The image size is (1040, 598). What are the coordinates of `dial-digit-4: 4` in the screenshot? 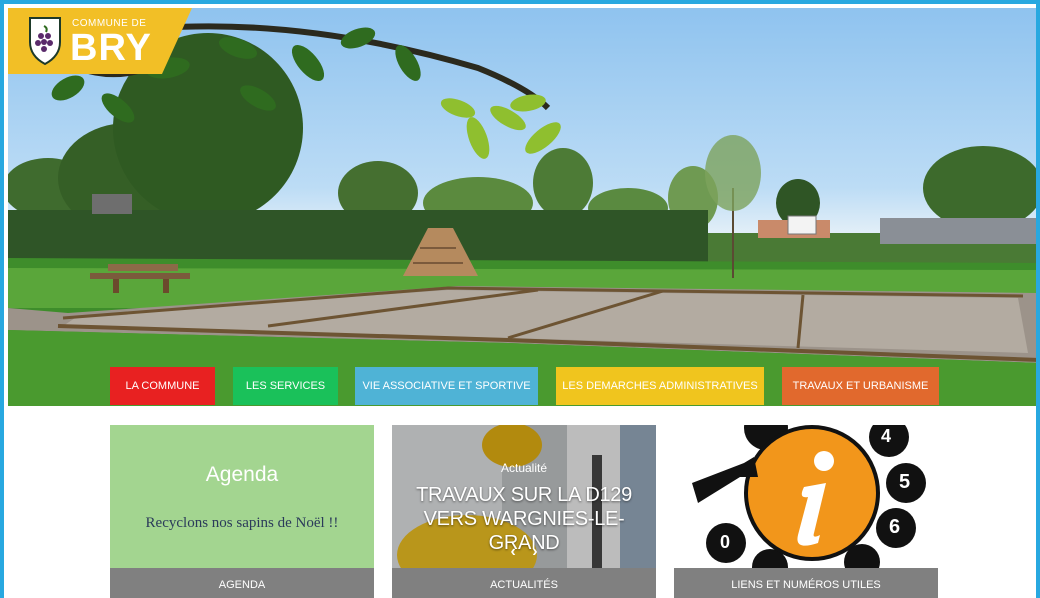 It's located at (886, 436).